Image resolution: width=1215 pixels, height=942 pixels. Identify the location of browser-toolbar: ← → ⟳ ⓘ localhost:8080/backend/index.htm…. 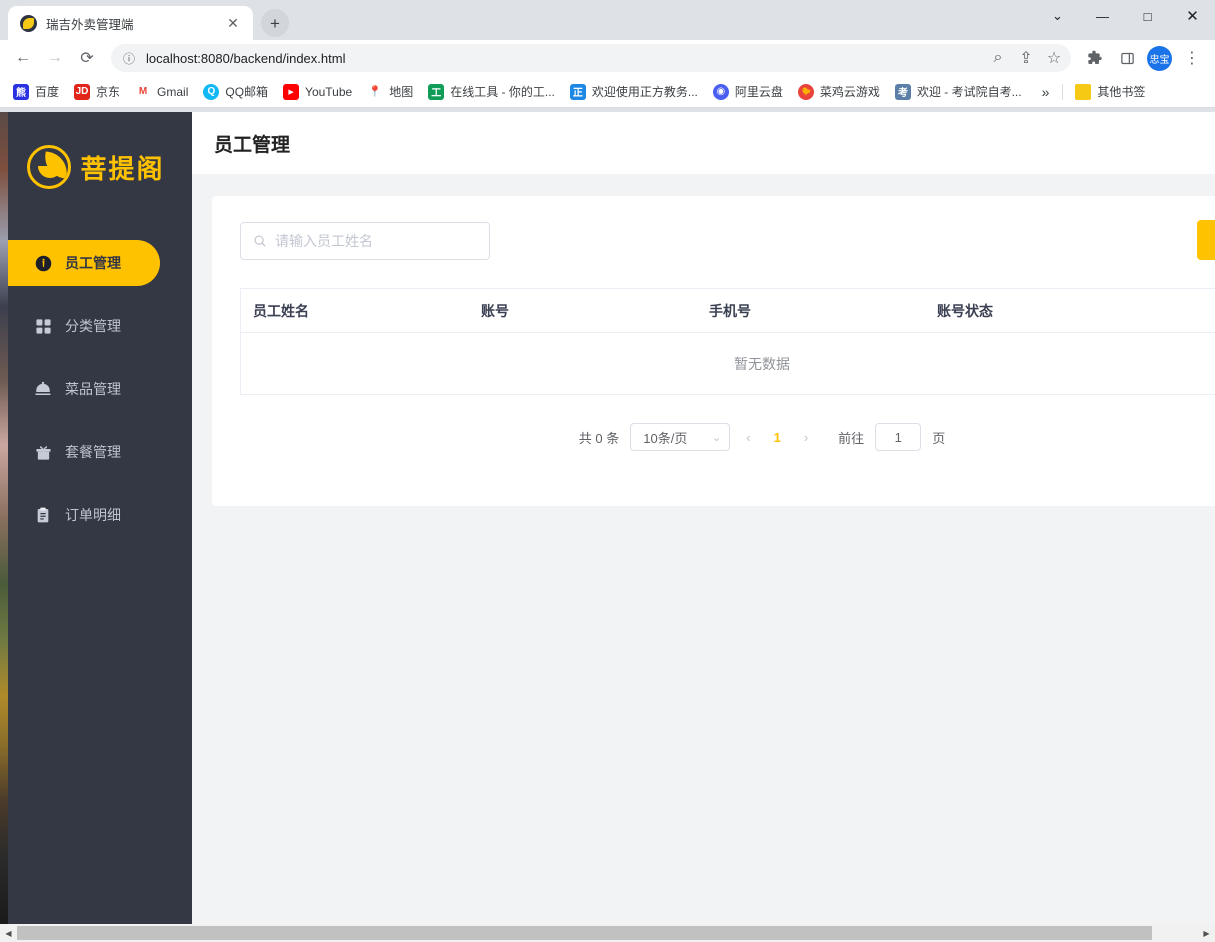
(607, 58).